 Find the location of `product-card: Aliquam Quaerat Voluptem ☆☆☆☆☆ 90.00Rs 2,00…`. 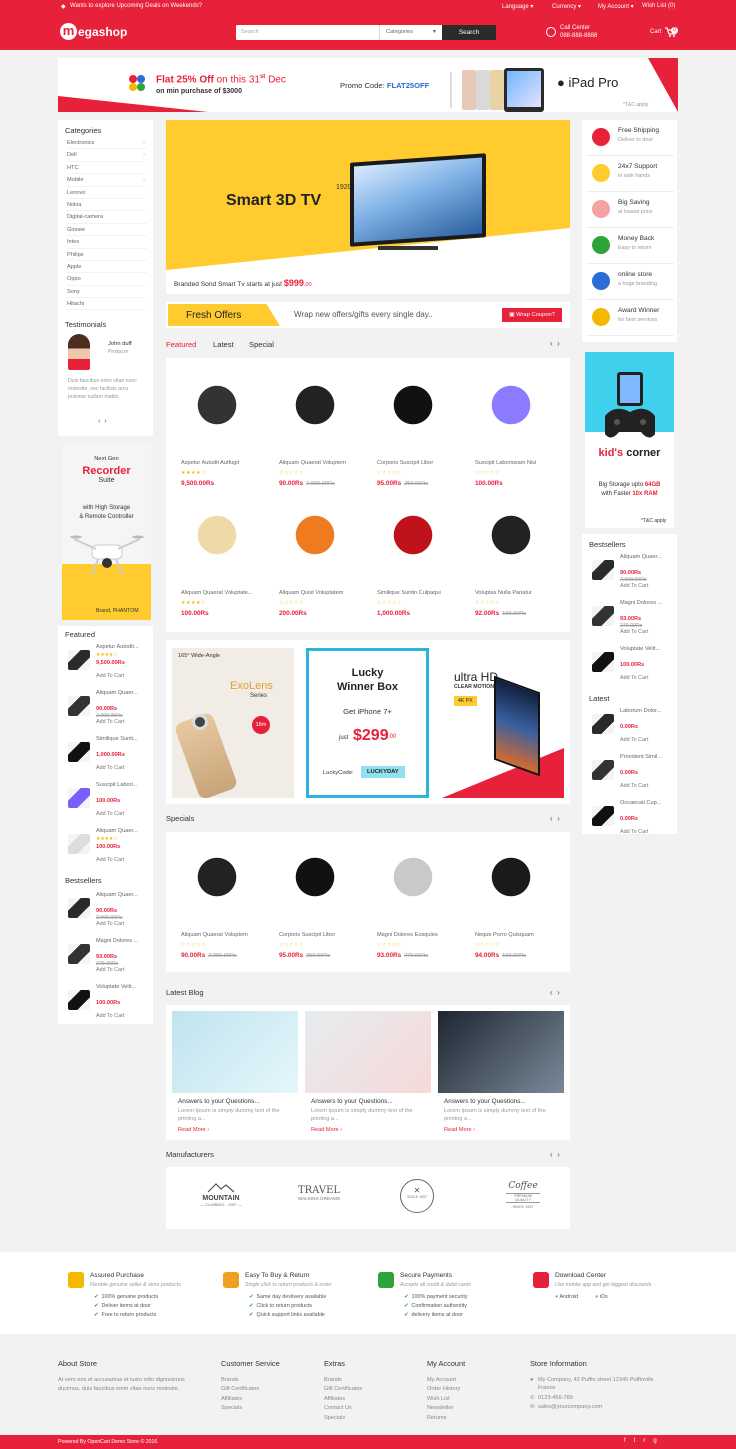

product-card: Aliquam Quaerat Voluptem ☆☆☆☆☆ 90.00Rs 2,00… is located at coordinates (315, 424).